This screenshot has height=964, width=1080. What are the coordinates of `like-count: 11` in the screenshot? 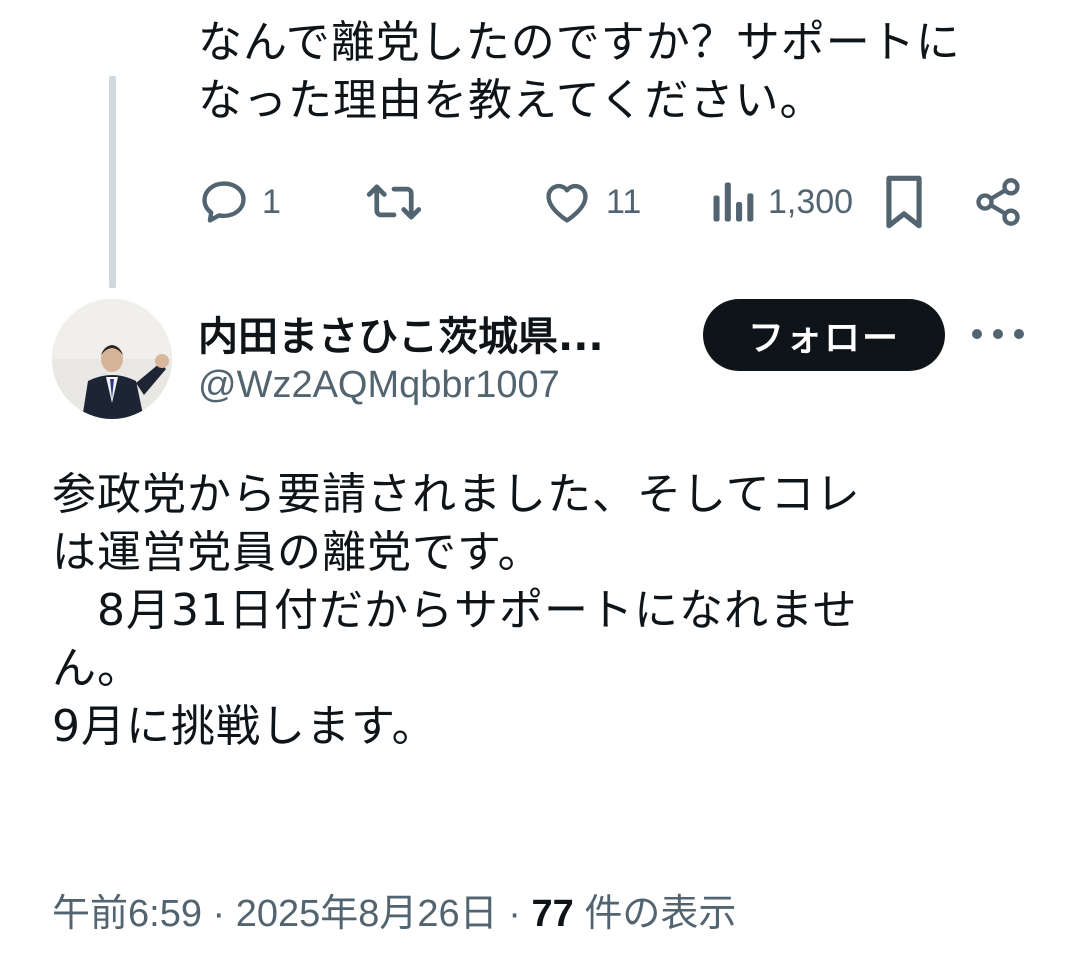 It's located at (624, 201).